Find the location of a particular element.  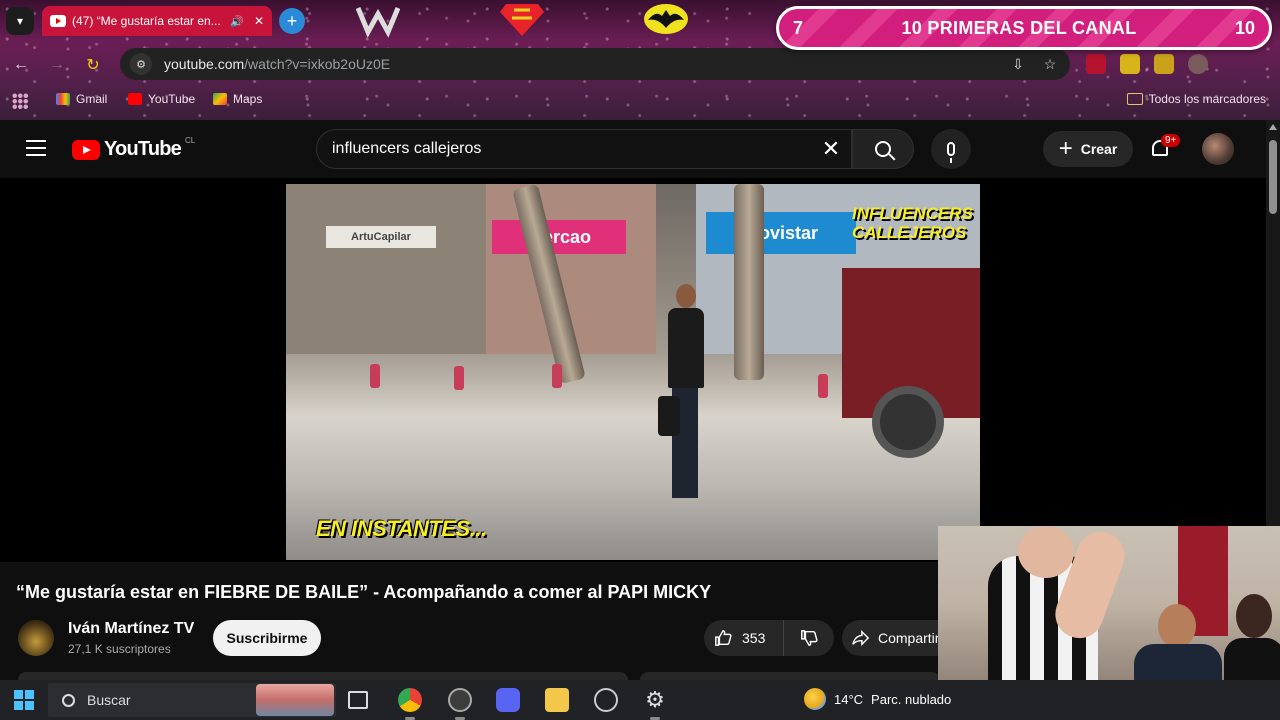

video-food-cart is located at coordinates (911, 363).